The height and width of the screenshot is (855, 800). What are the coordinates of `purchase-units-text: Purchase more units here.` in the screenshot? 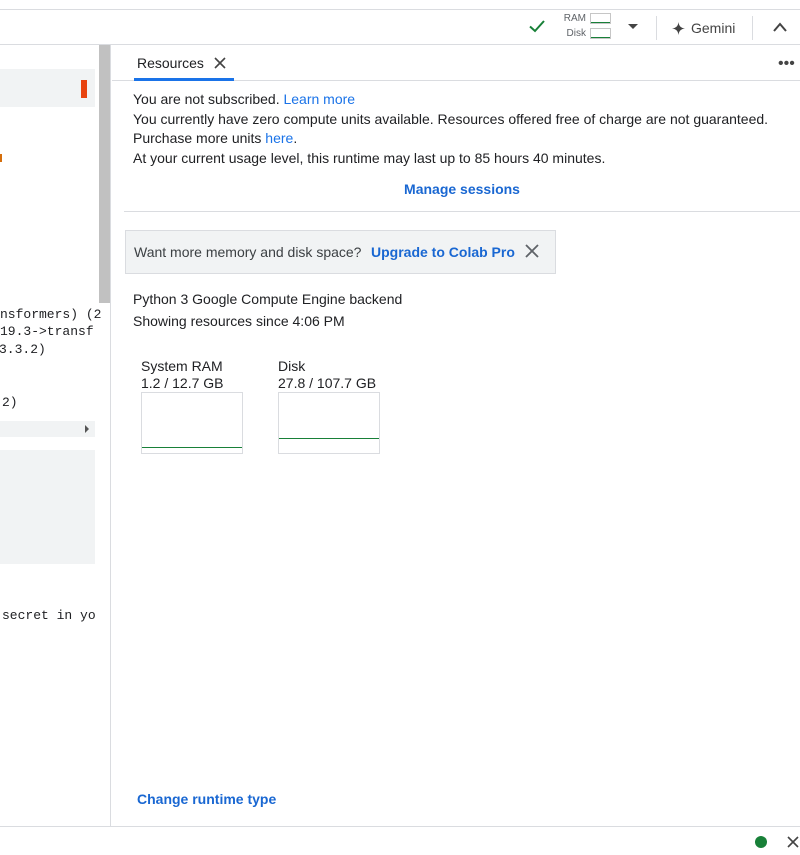 It's located at (215, 138).